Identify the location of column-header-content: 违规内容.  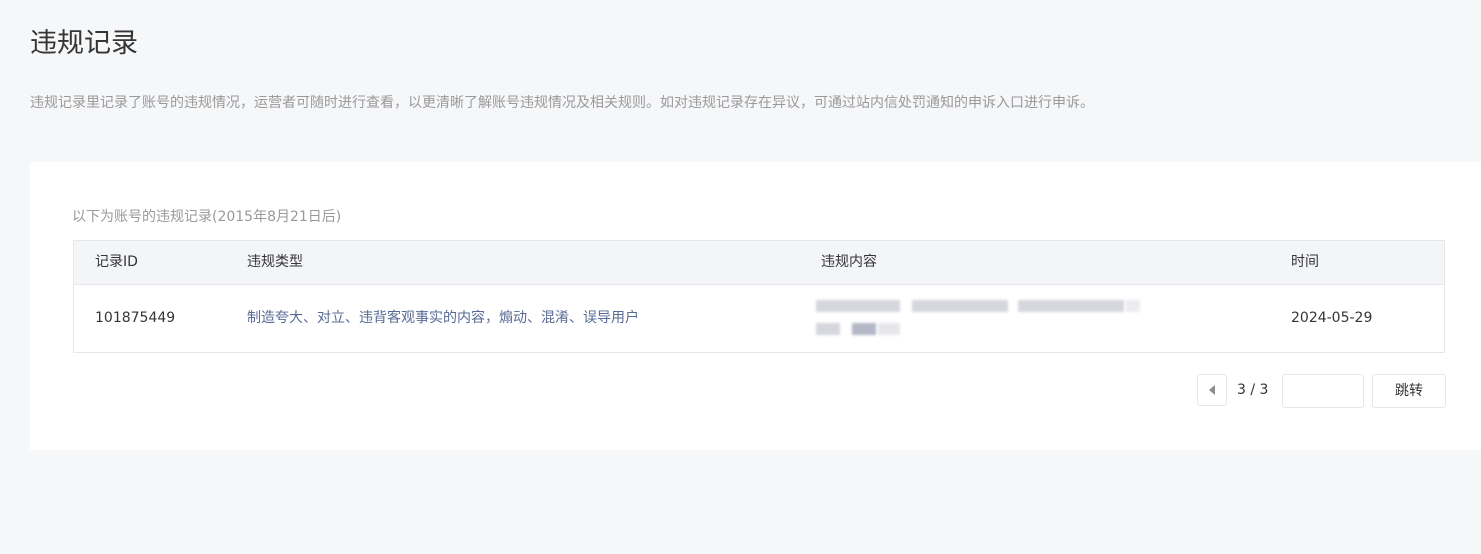
(849, 262).